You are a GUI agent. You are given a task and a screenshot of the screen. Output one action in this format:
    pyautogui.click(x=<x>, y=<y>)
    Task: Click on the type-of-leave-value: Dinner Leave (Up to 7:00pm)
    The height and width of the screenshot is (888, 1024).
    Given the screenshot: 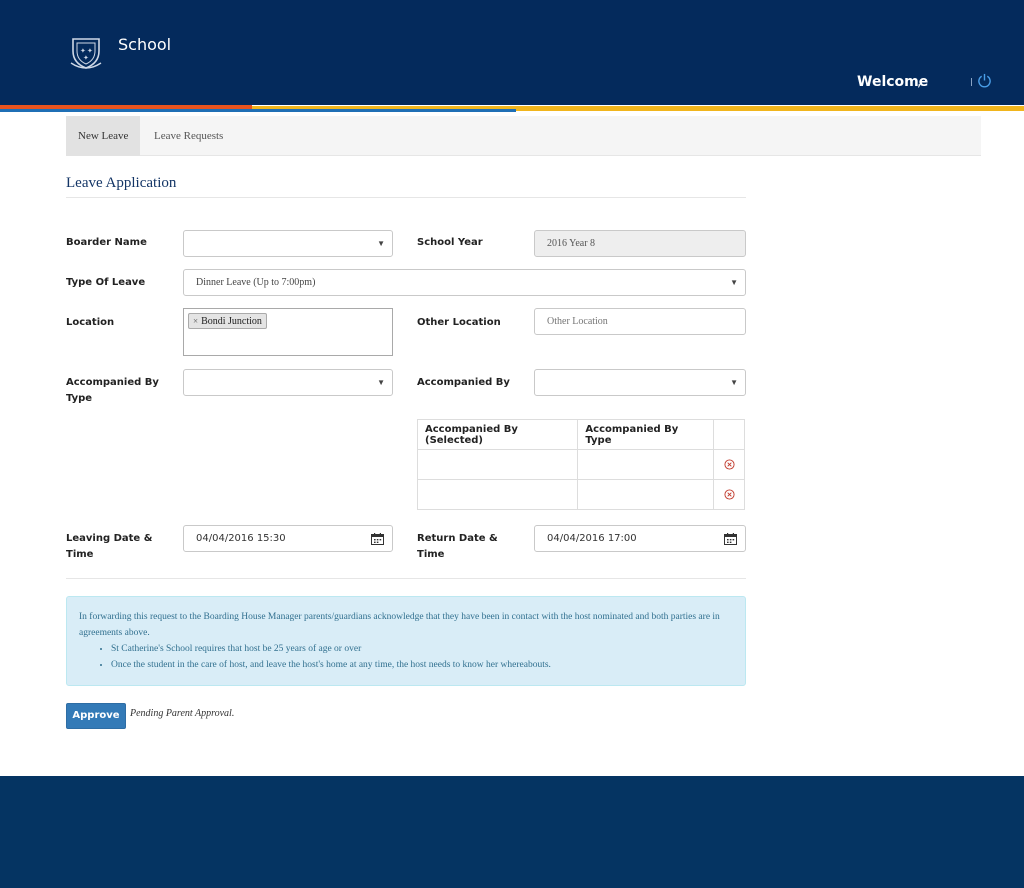 What is the action you would take?
    pyautogui.click(x=256, y=282)
    